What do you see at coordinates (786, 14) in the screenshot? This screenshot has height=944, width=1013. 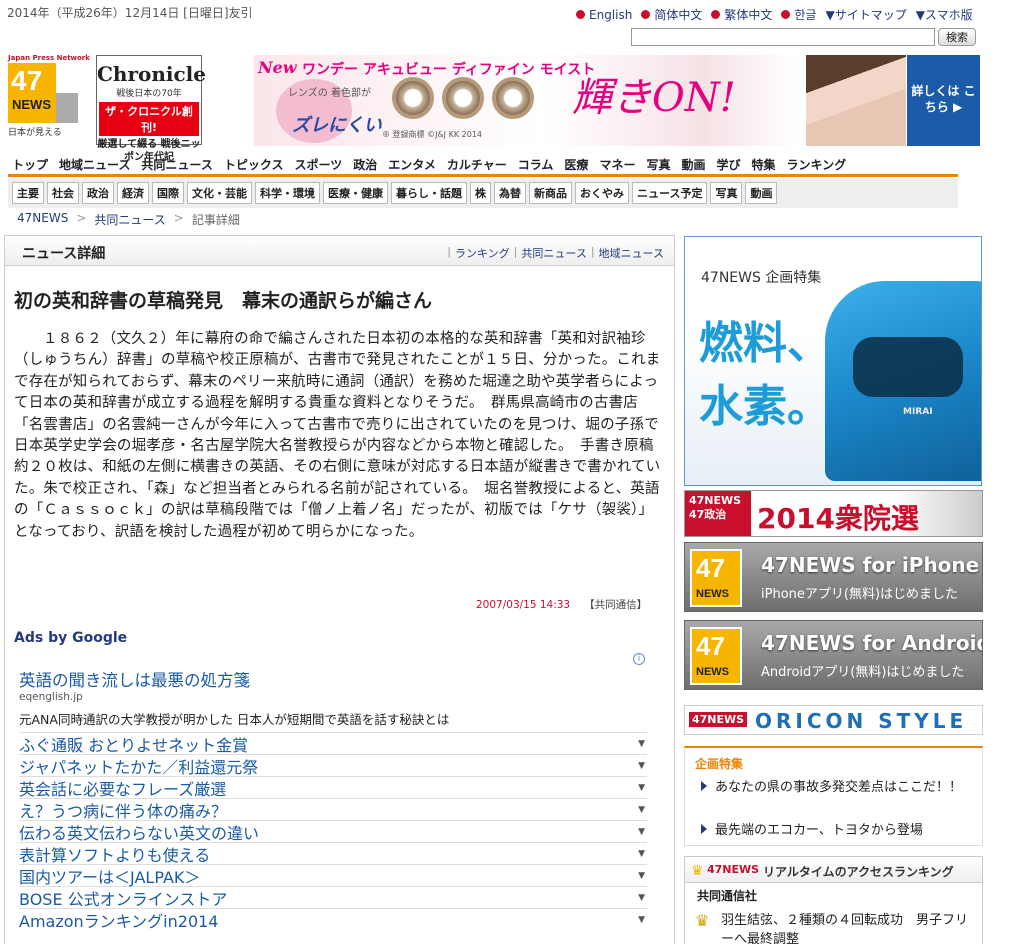 I see `dot-icon` at bounding box center [786, 14].